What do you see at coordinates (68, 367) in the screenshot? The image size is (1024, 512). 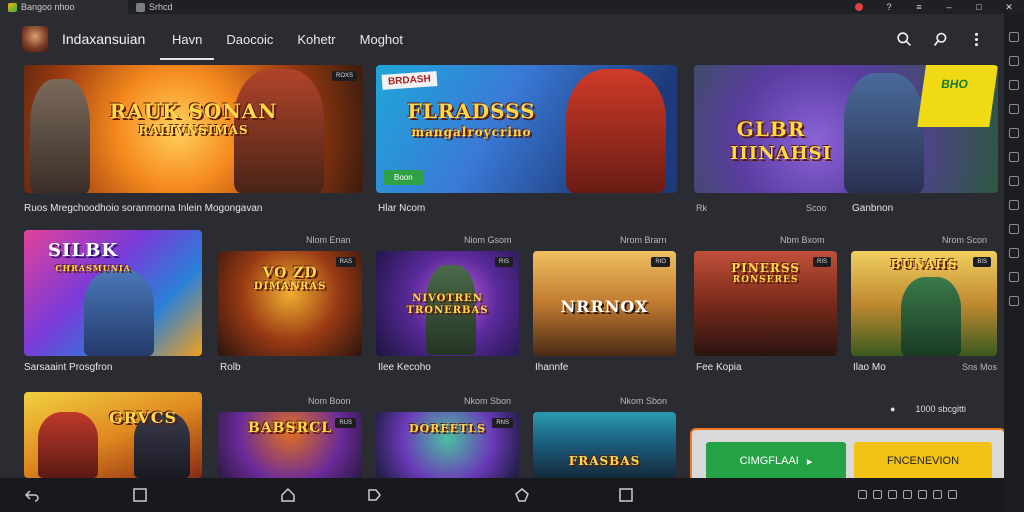 I see `game-caption: Sarsaaint Prosgfron` at bounding box center [68, 367].